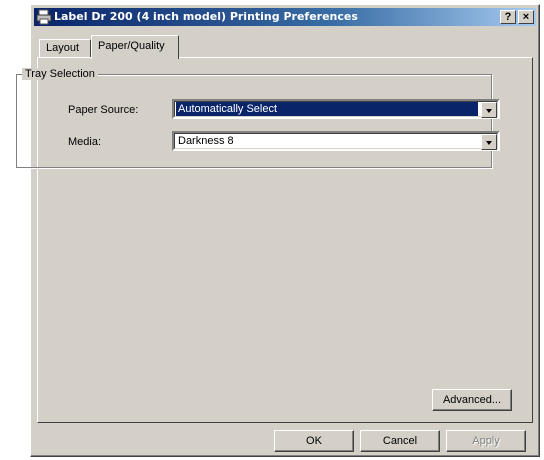  Describe the element at coordinates (85, 142) in the screenshot. I see `media-label: Media:` at that location.